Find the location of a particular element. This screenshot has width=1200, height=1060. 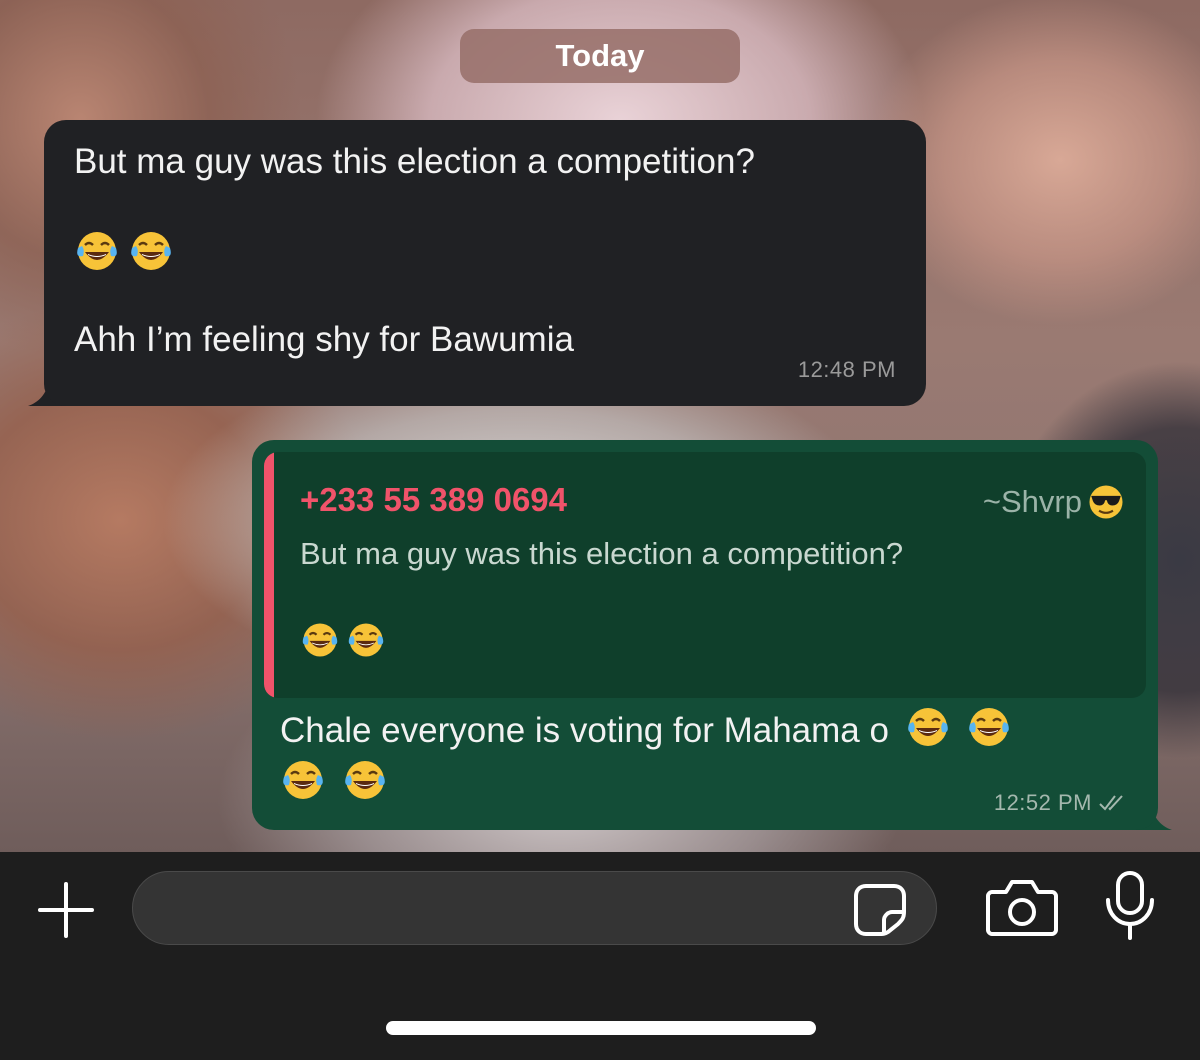

quote-accent-bar is located at coordinates (269, 575).